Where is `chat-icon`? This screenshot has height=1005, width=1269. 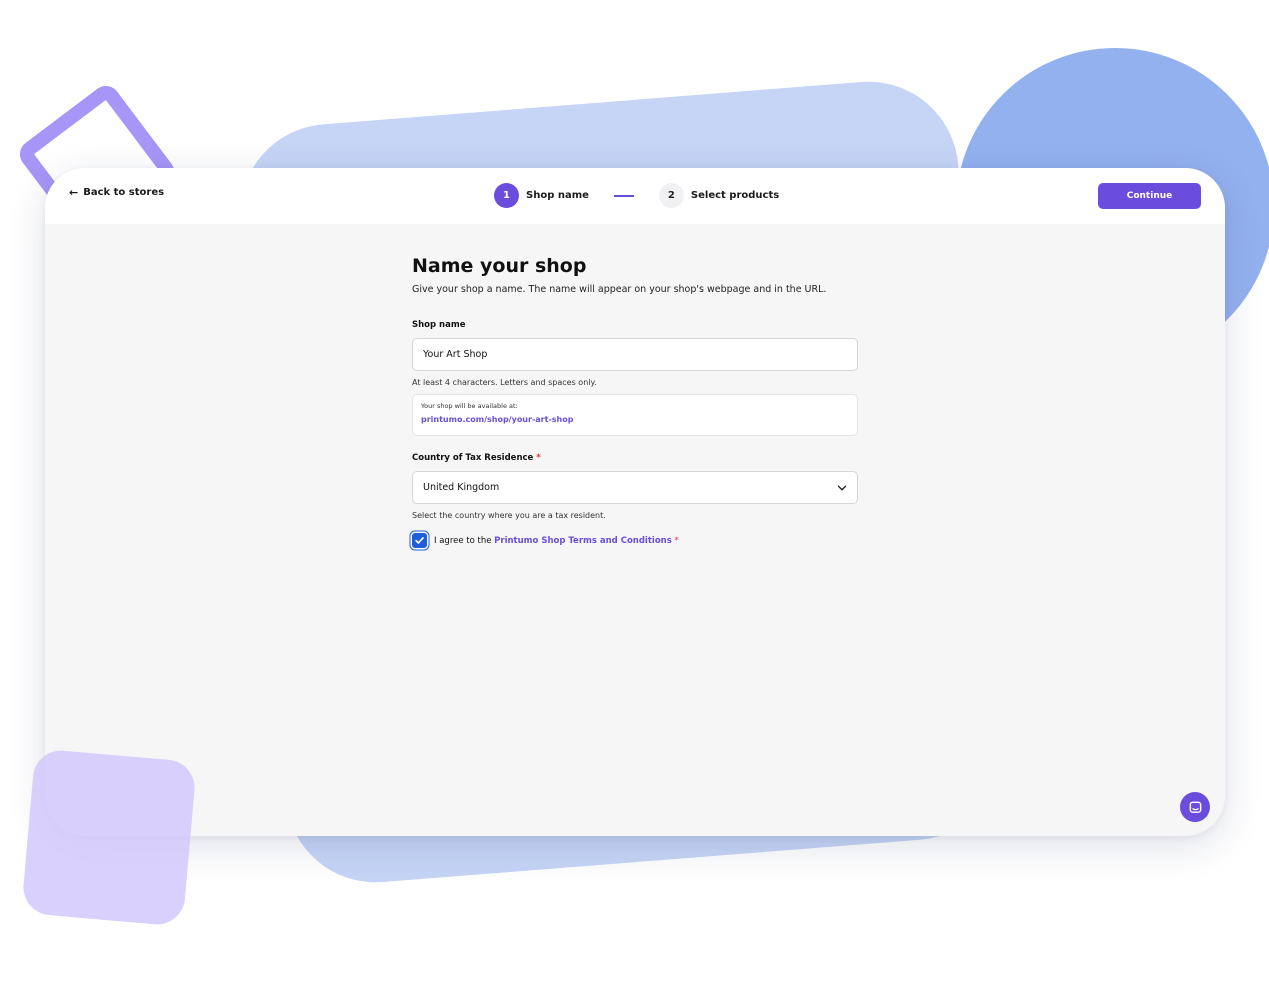 chat-icon is located at coordinates (1195, 807).